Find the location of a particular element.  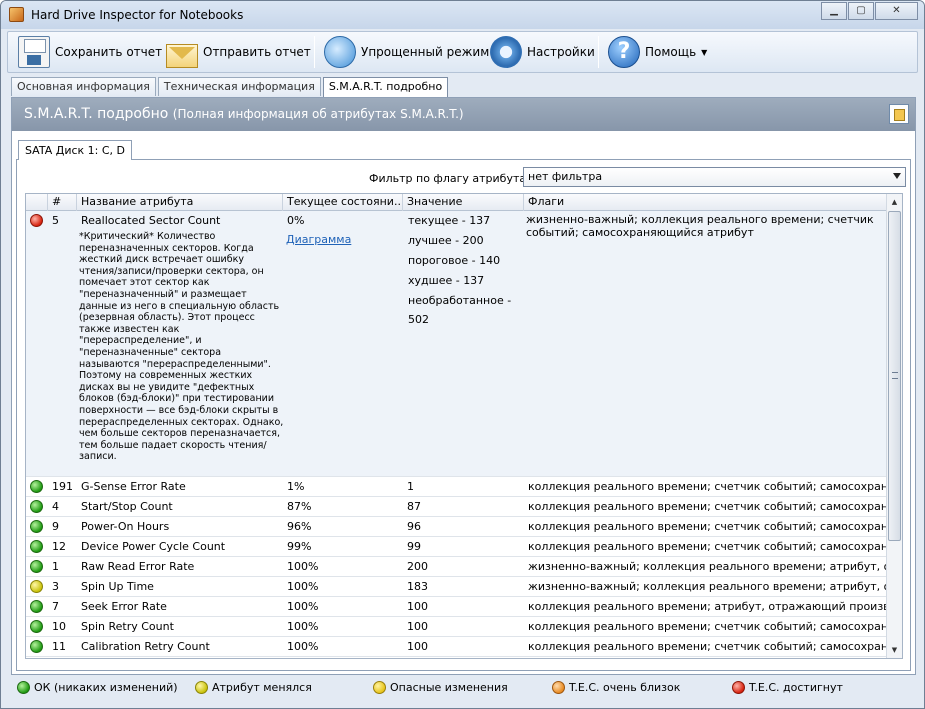

help-button: ? Помощь ▼ is located at coordinates (657, 52).